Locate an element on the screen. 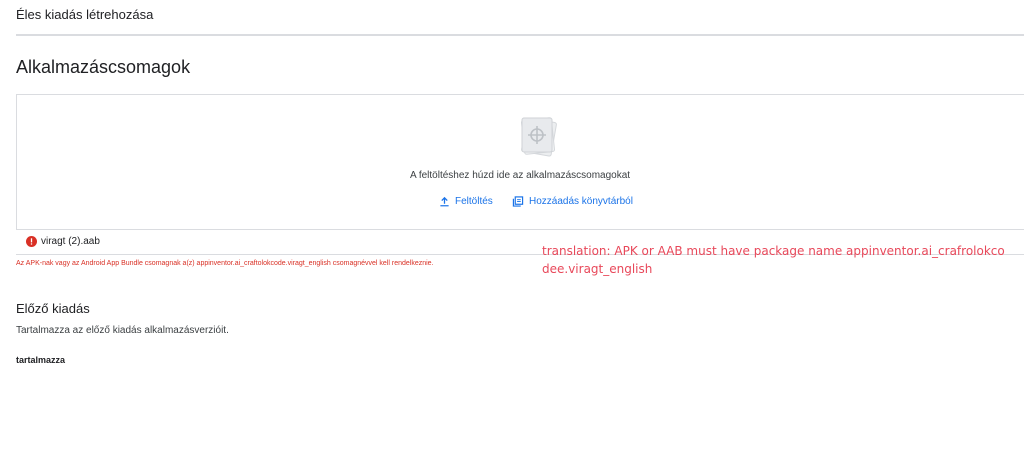  page-header: Éles kiadás létrehozása is located at coordinates (520, 18).